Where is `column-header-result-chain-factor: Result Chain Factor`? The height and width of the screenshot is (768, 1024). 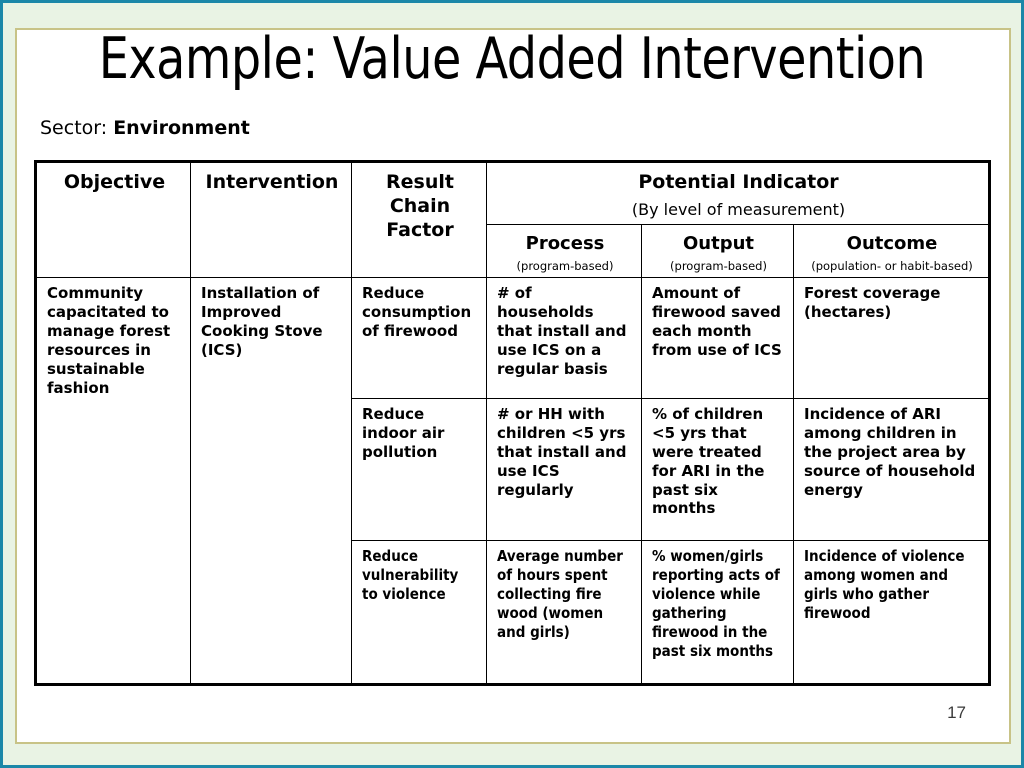
column-header-result-chain-factor: Result Chain Factor is located at coordinates (419, 219).